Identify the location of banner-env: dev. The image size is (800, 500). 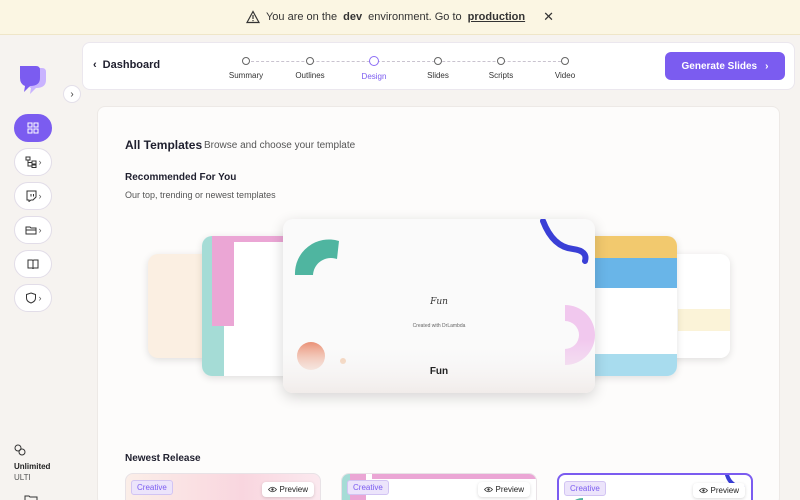
(353, 17).